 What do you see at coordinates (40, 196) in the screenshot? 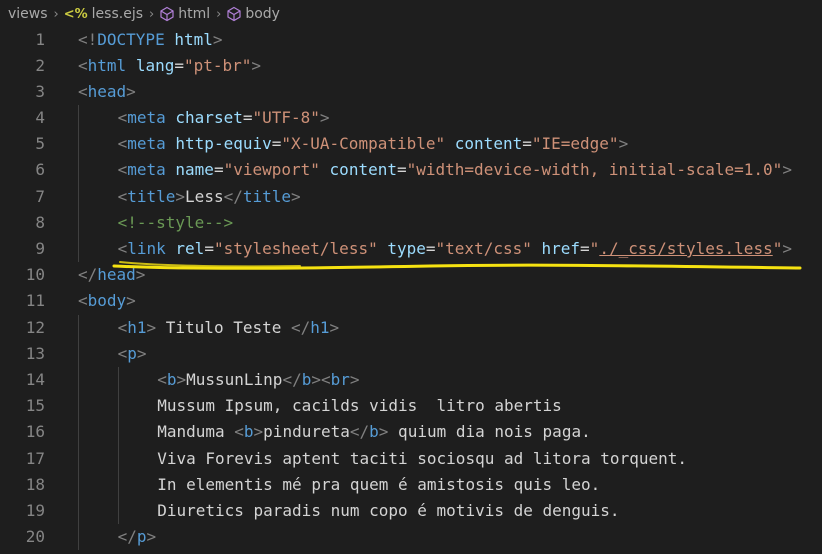
I see `line-number: 7` at bounding box center [40, 196].